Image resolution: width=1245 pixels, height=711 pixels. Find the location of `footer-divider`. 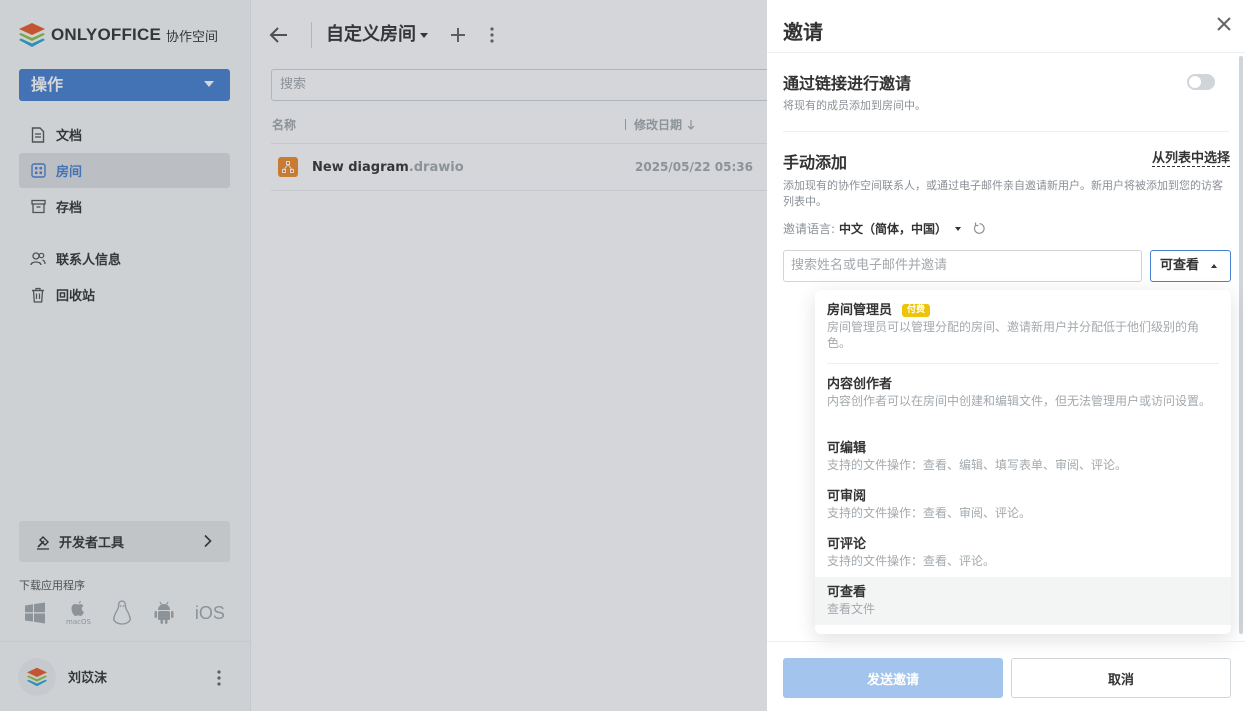

footer-divider is located at coordinates (1006, 641).